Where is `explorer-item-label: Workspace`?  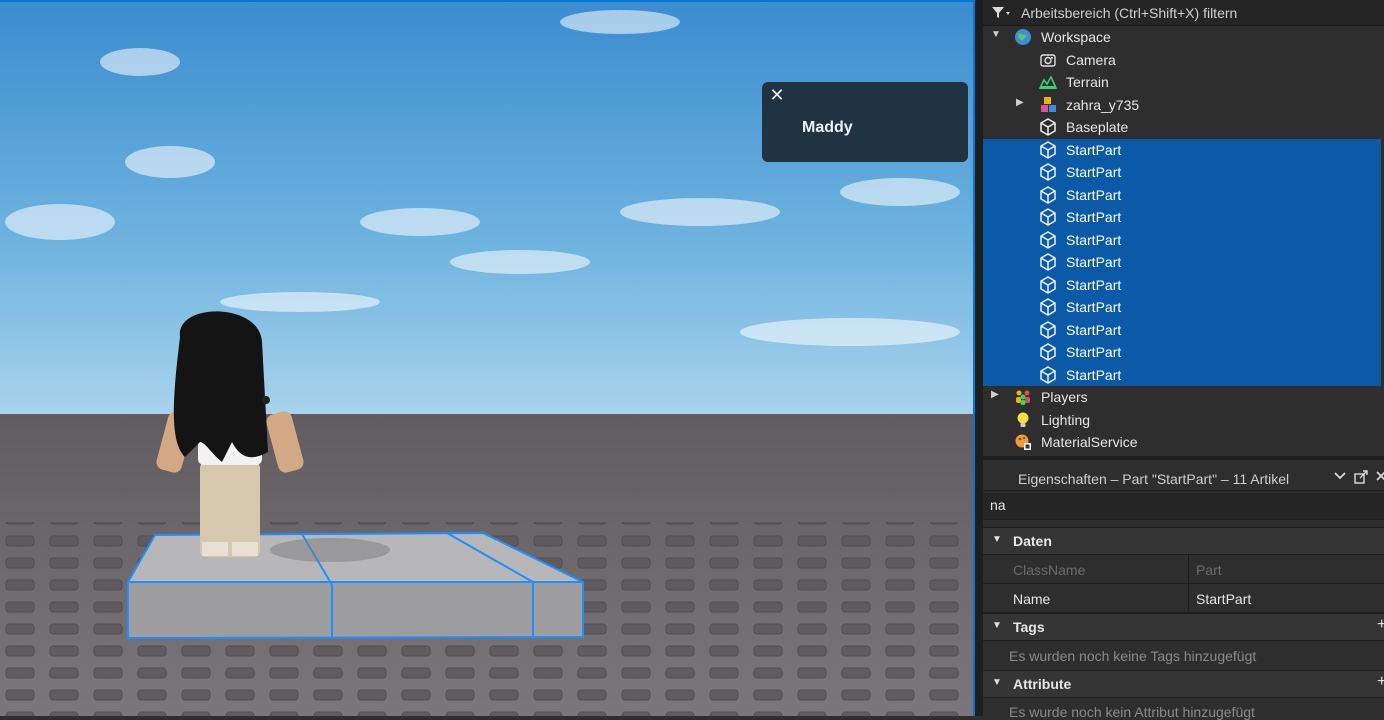 explorer-item-label: Workspace is located at coordinates (1076, 37).